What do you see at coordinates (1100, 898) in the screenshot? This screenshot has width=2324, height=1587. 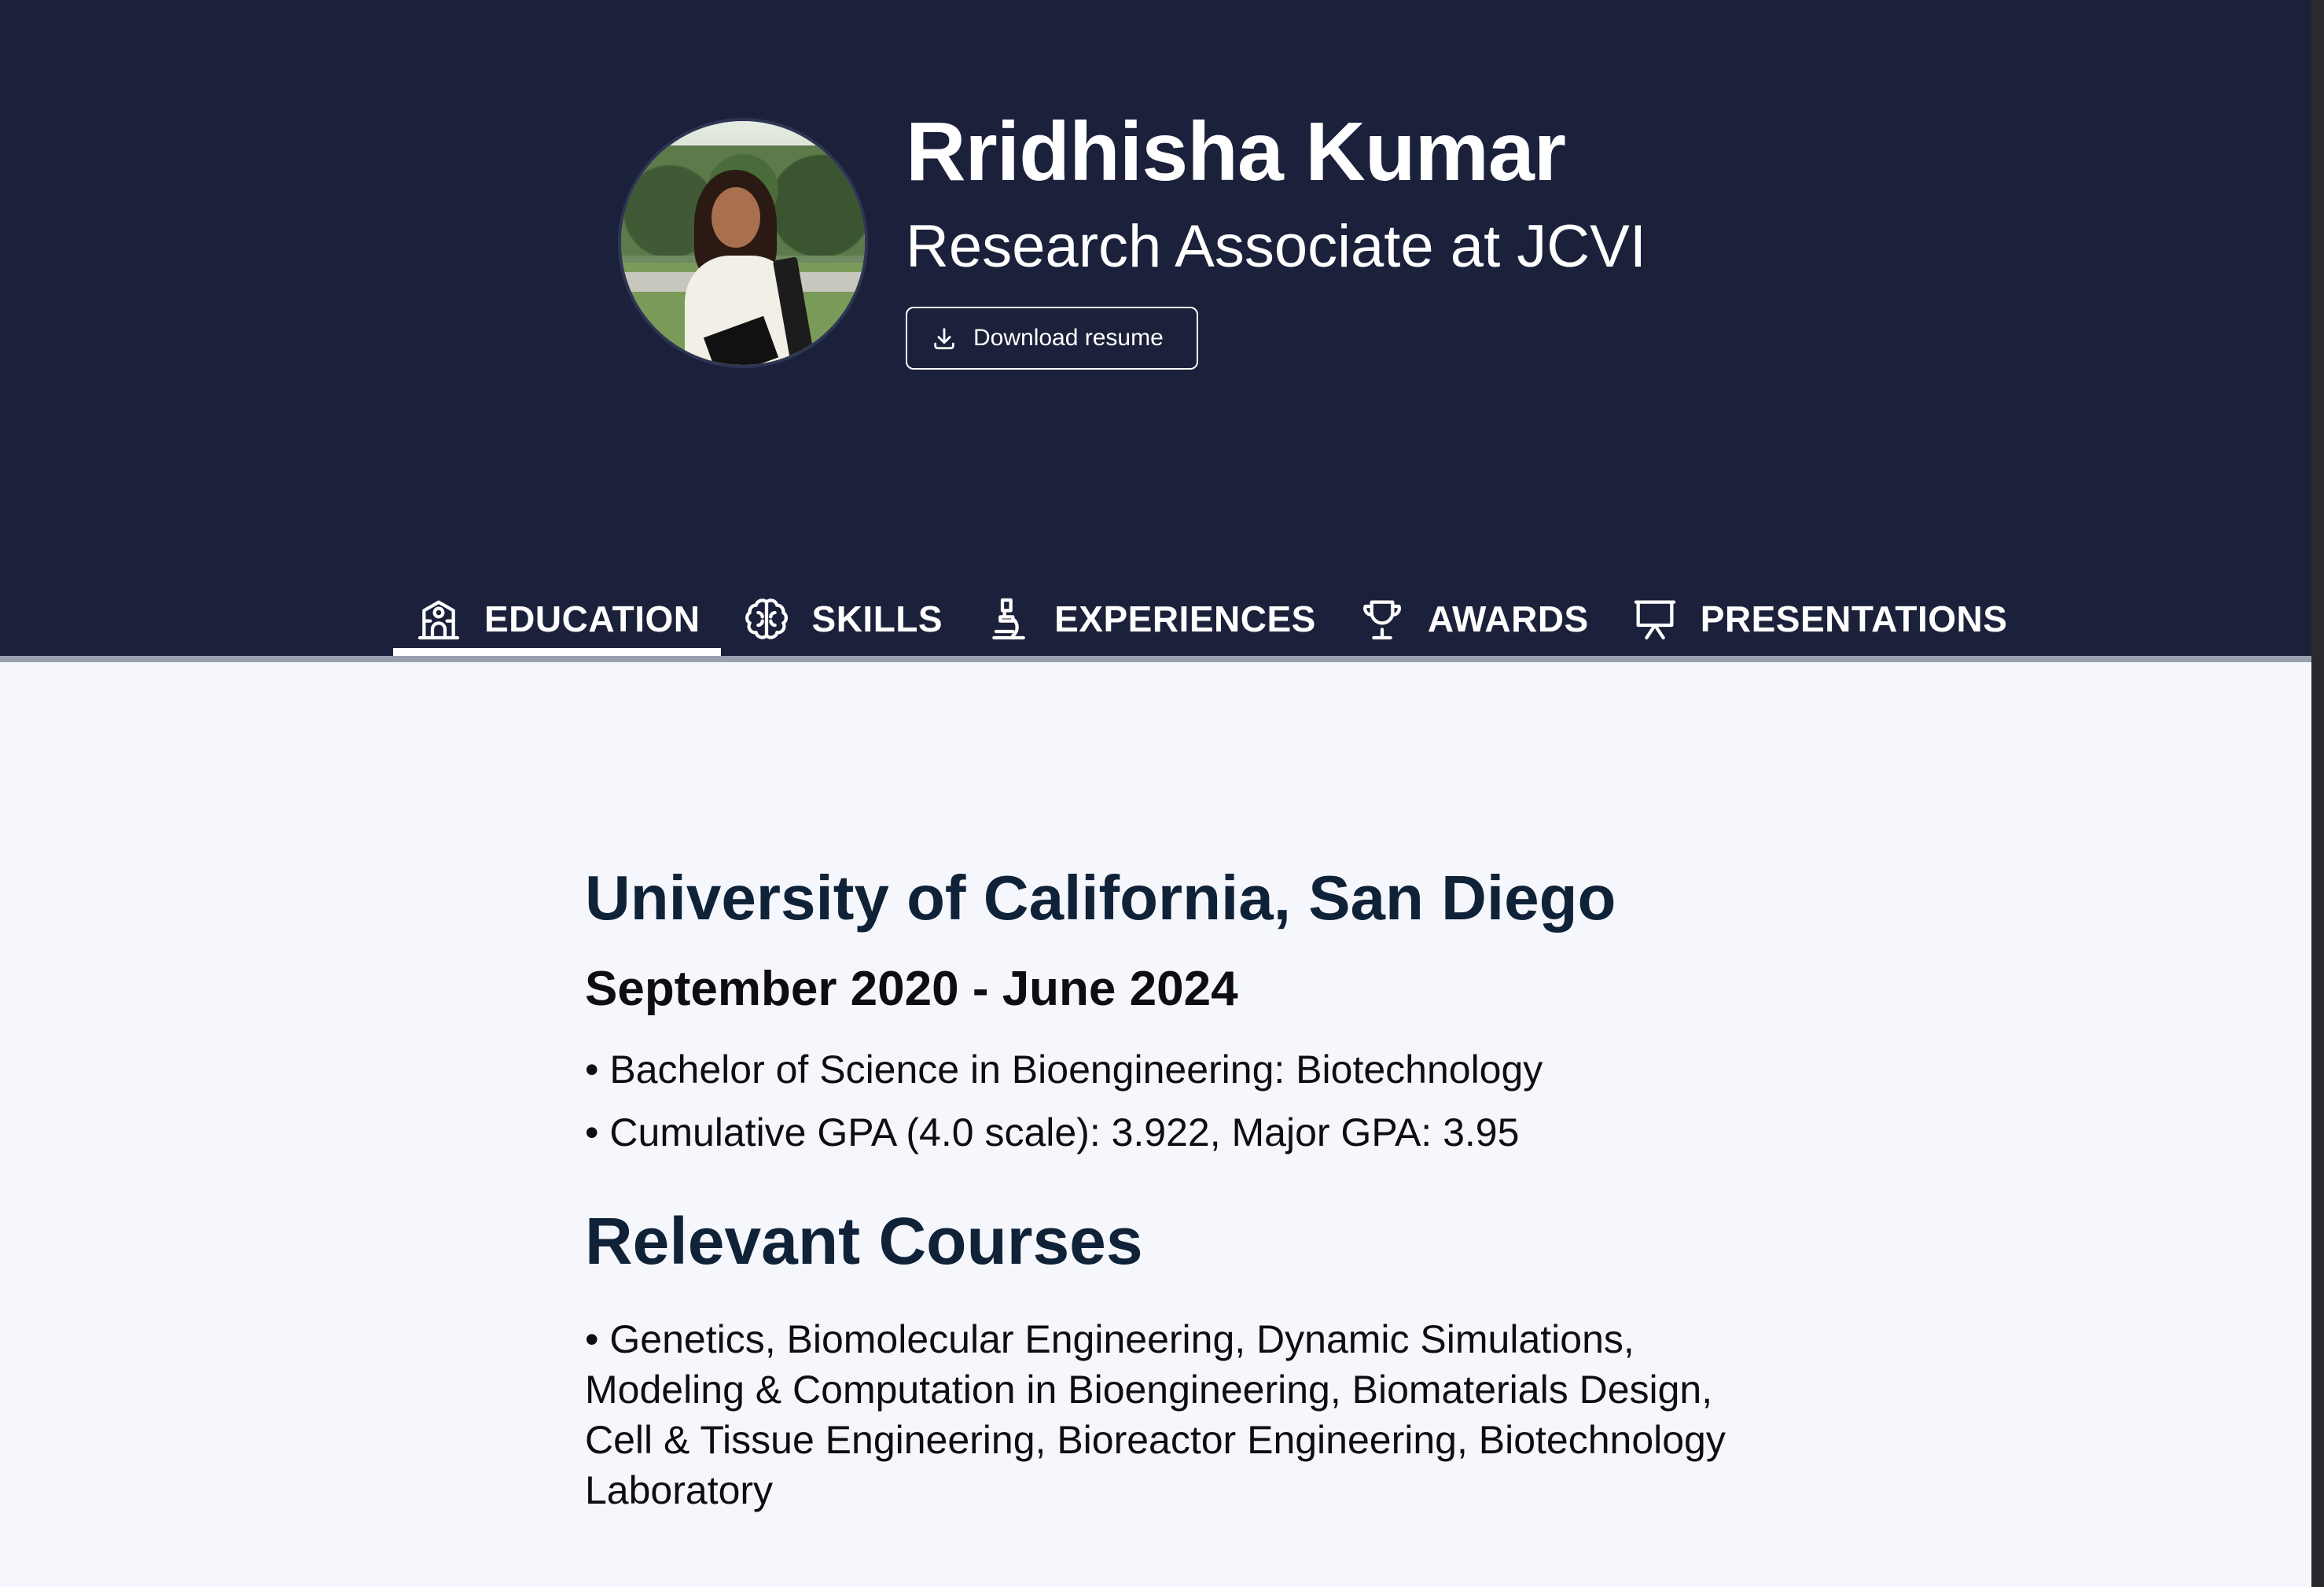 I see `school-name: University of California, San Diego` at bounding box center [1100, 898].